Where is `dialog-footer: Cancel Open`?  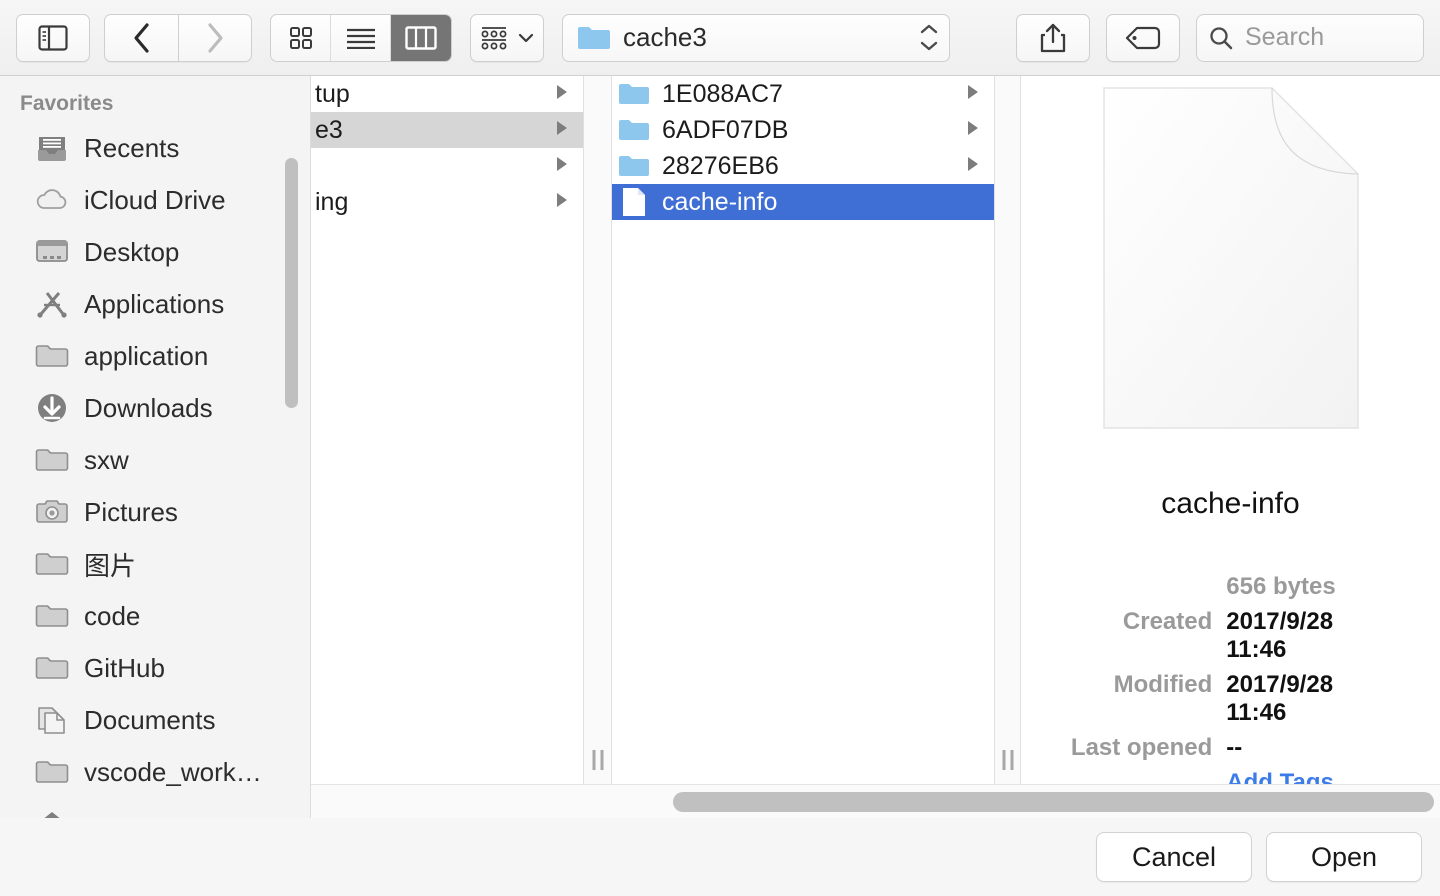 dialog-footer: Cancel Open is located at coordinates (720, 857).